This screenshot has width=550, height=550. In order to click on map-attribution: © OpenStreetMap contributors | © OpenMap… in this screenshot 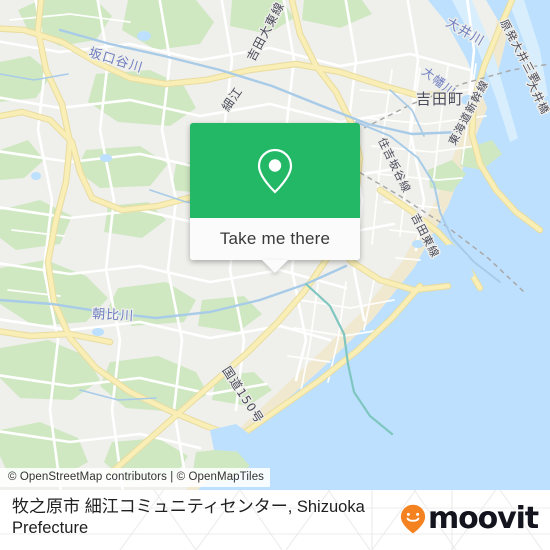, I will do `click(135, 477)`.